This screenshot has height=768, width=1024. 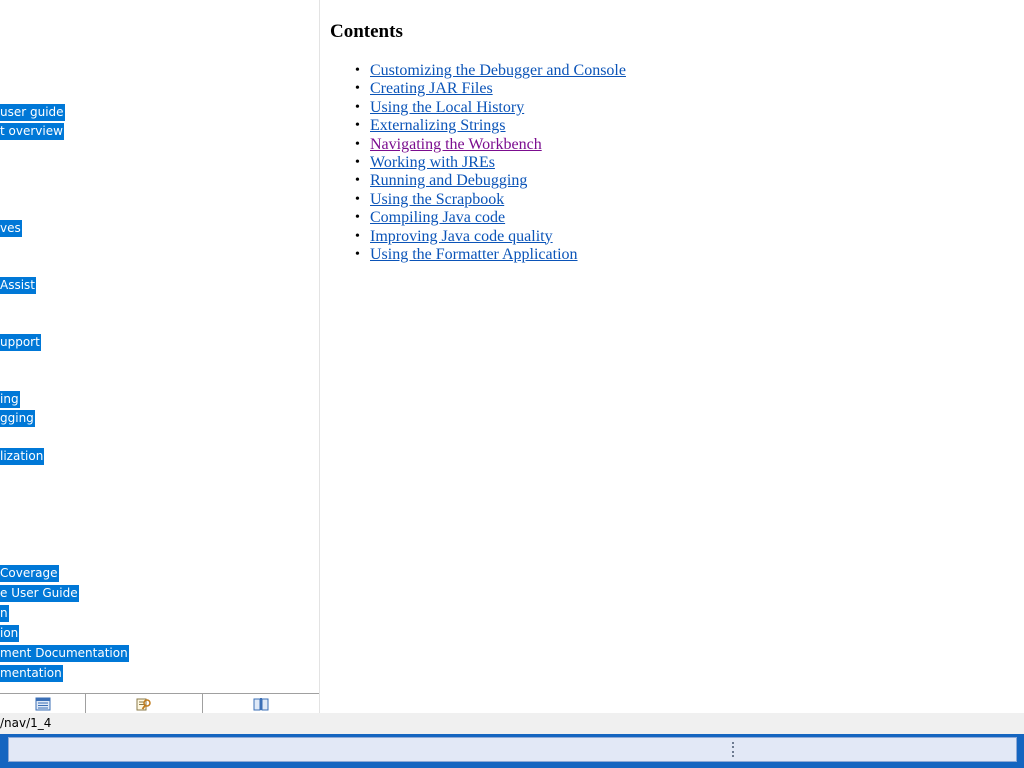 What do you see at coordinates (448, 180) in the screenshot?
I see `contents-link: Running and Debugging` at bounding box center [448, 180].